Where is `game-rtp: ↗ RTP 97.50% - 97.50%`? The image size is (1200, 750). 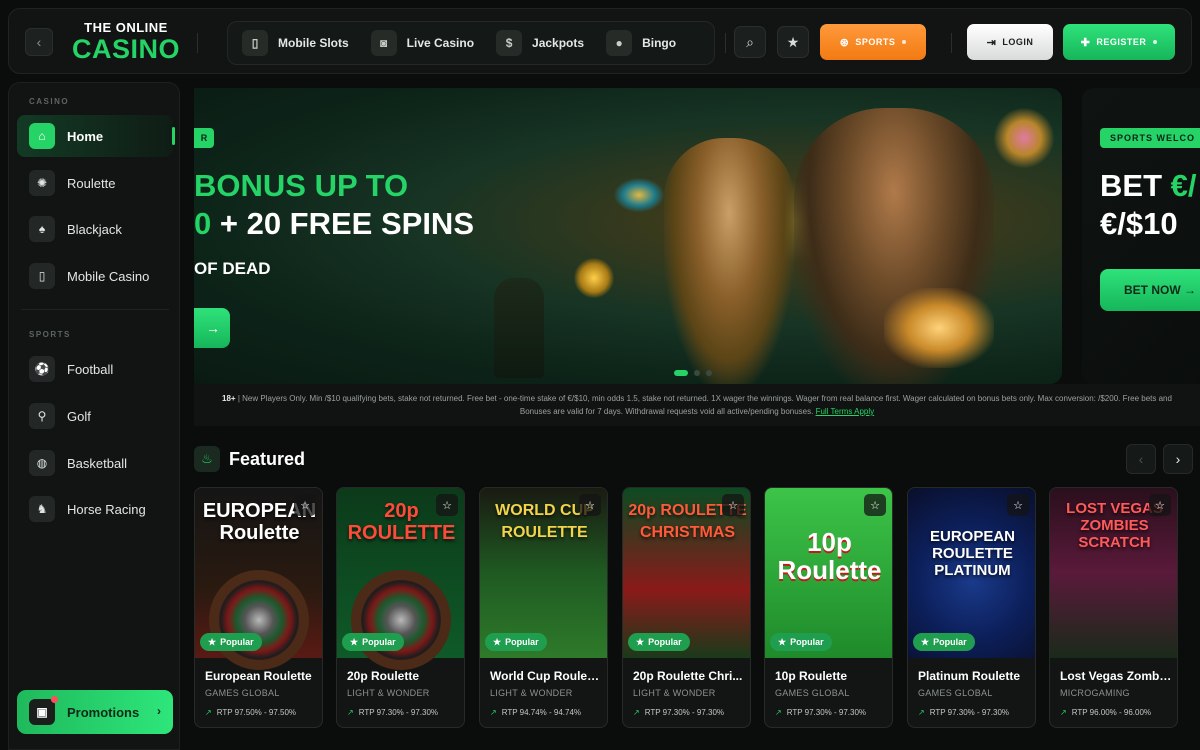 game-rtp: ↗ RTP 97.50% - 97.50% is located at coordinates (250, 712).